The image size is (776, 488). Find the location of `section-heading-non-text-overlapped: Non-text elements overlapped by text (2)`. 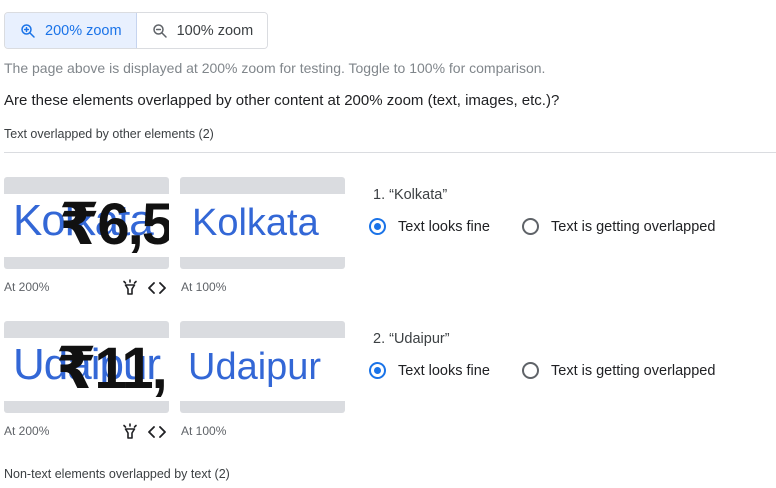

section-heading-non-text-overlapped: Non-text elements overlapped by text (2) is located at coordinates (117, 474).